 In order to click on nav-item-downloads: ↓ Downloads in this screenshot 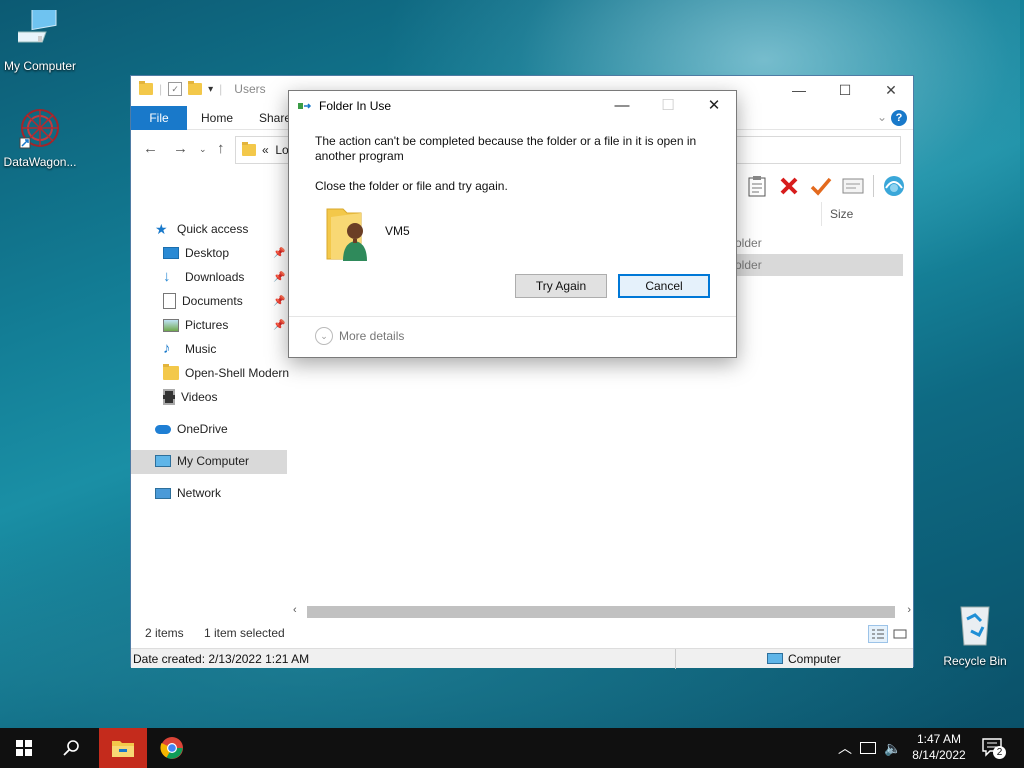, I will do `click(203, 277)`.